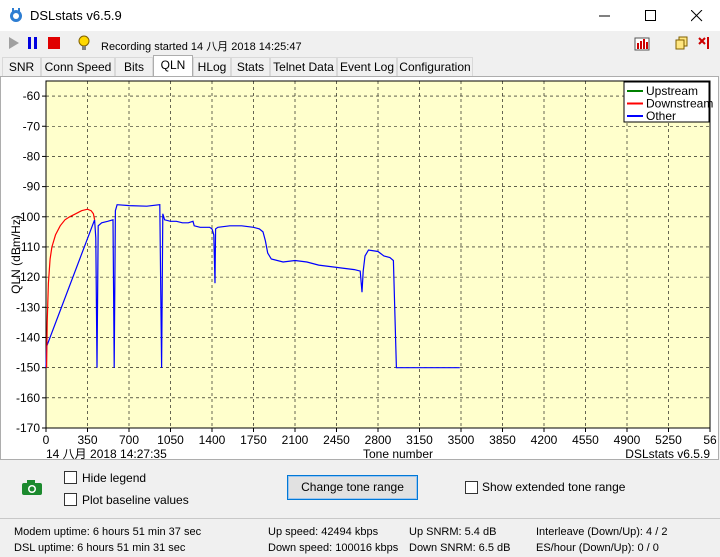 The width and height of the screenshot is (720, 557). What do you see at coordinates (250, 66) in the screenshot?
I see `tab-stats: Stats` at bounding box center [250, 66].